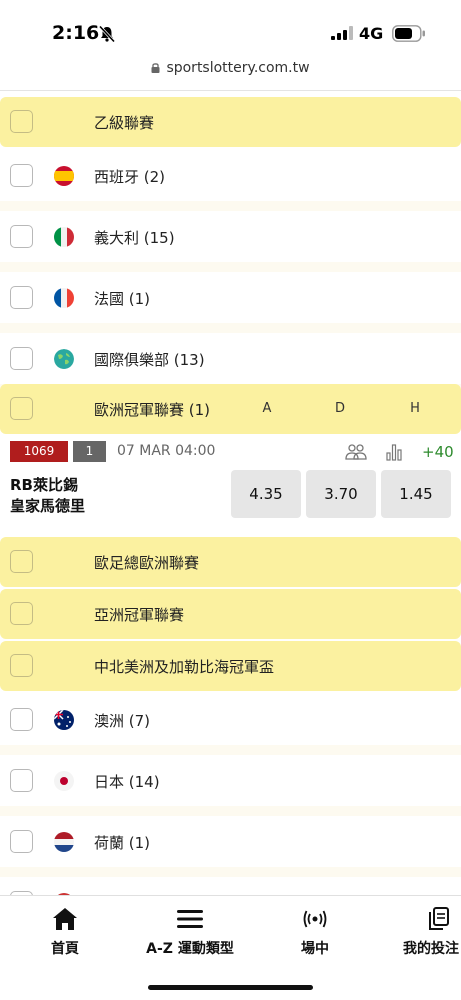  What do you see at coordinates (342, 33) in the screenshot?
I see `signal-icon` at bounding box center [342, 33].